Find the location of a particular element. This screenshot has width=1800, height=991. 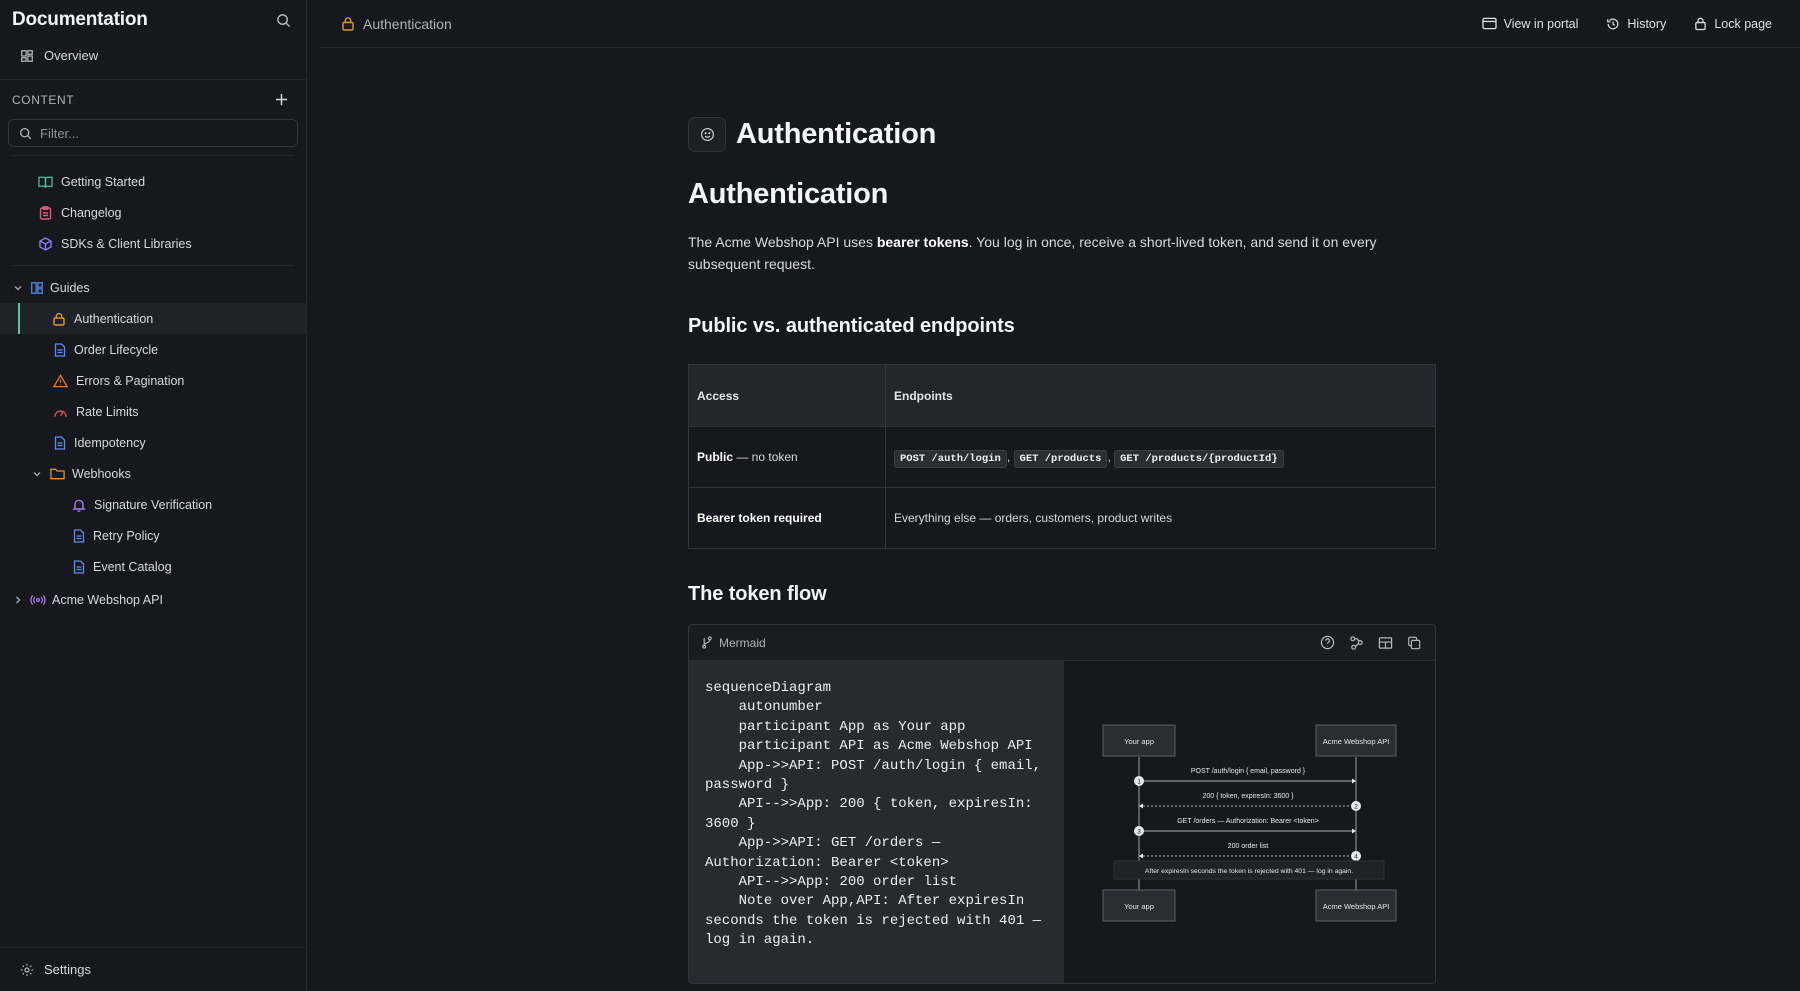

sidebar-item-label: Event Catalog is located at coordinates (132, 566).